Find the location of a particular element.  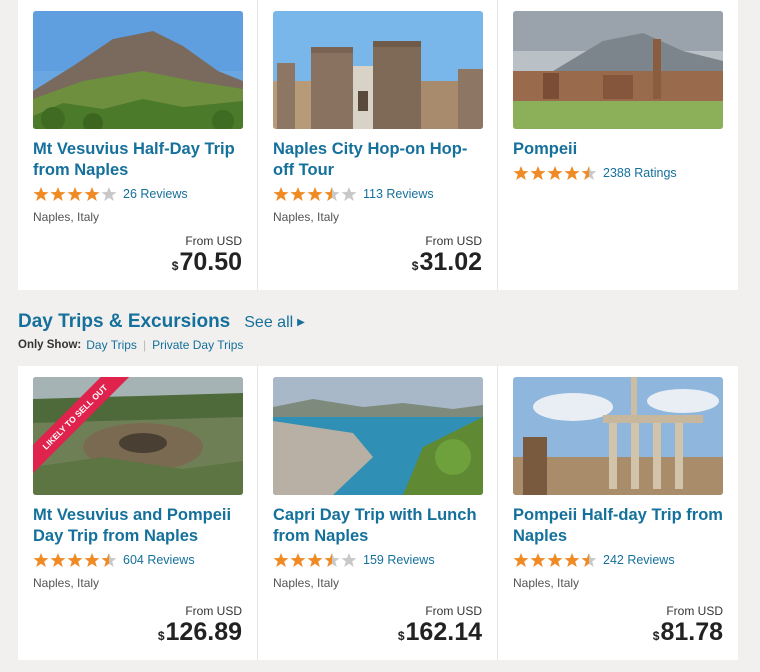

price-value: 70.50 is located at coordinates (210, 262).